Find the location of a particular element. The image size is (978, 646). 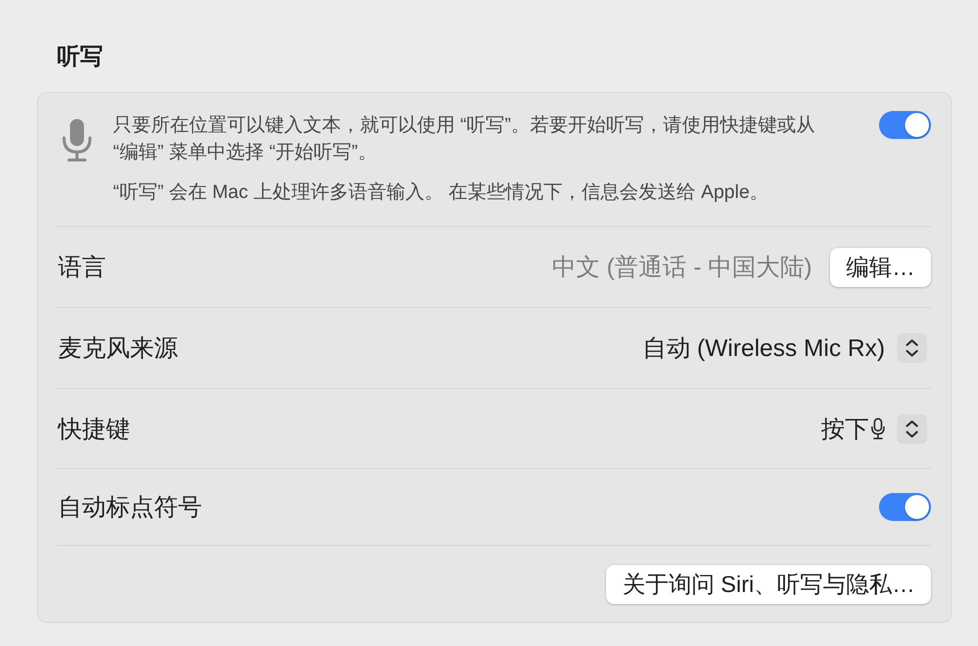

section-title: 听写 is located at coordinates (80, 56).